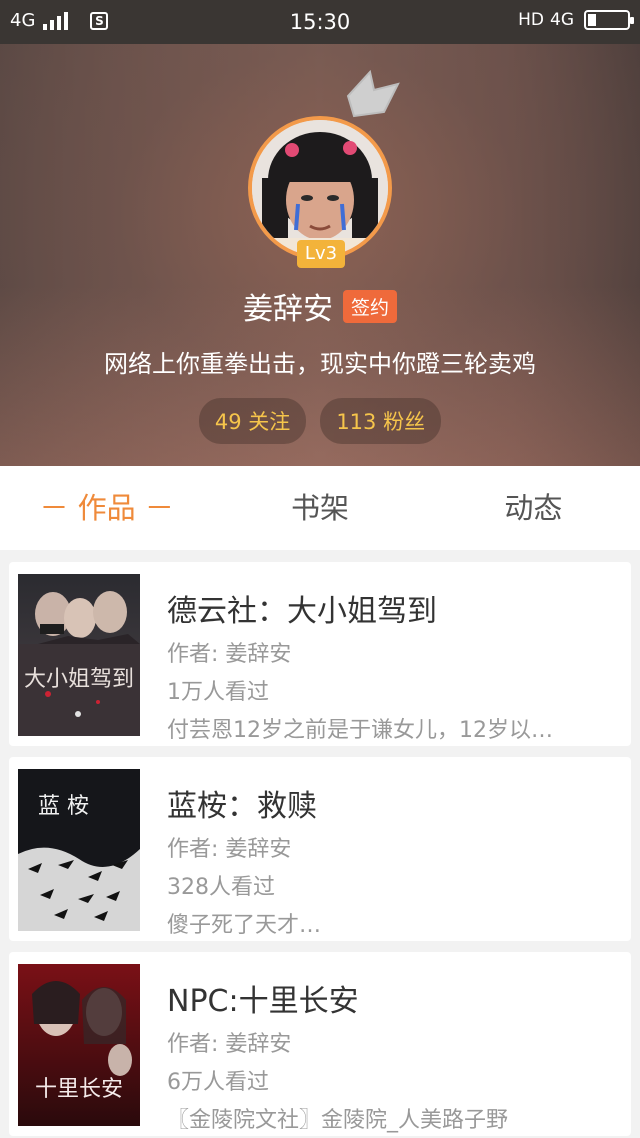 This screenshot has width=640, height=1138. Describe the element at coordinates (79, 679) in the screenshot. I see `cover-title-text: 大小姐驾到` at that location.